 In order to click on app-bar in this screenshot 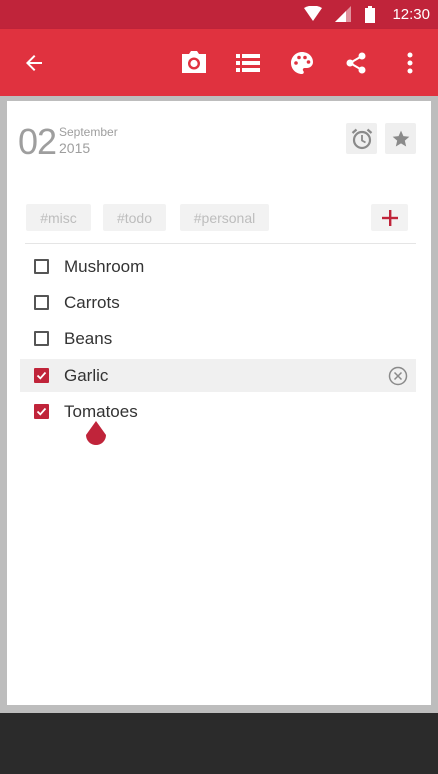, I will do `click(219, 62)`.